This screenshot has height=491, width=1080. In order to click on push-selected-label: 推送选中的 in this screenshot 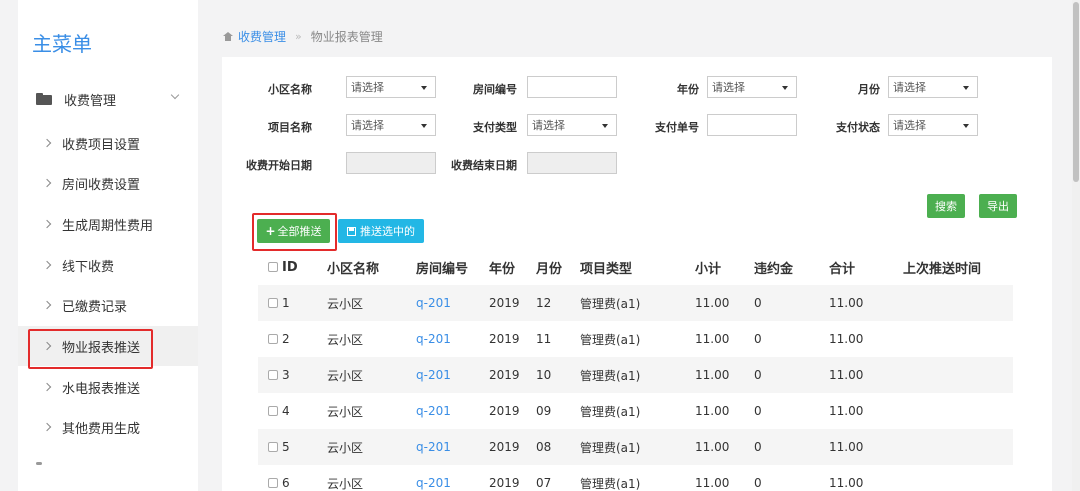, I will do `click(387, 231)`.